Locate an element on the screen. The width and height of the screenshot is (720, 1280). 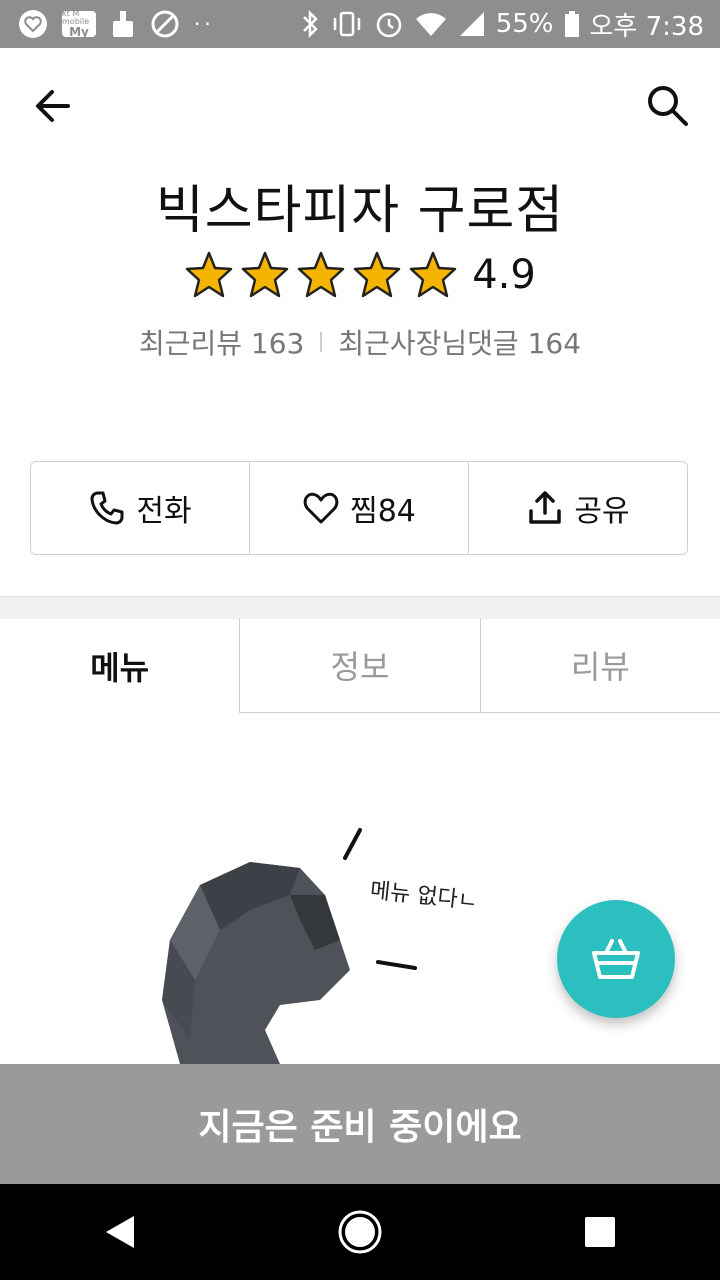
square-recents-icon is located at coordinates (600, 1232).